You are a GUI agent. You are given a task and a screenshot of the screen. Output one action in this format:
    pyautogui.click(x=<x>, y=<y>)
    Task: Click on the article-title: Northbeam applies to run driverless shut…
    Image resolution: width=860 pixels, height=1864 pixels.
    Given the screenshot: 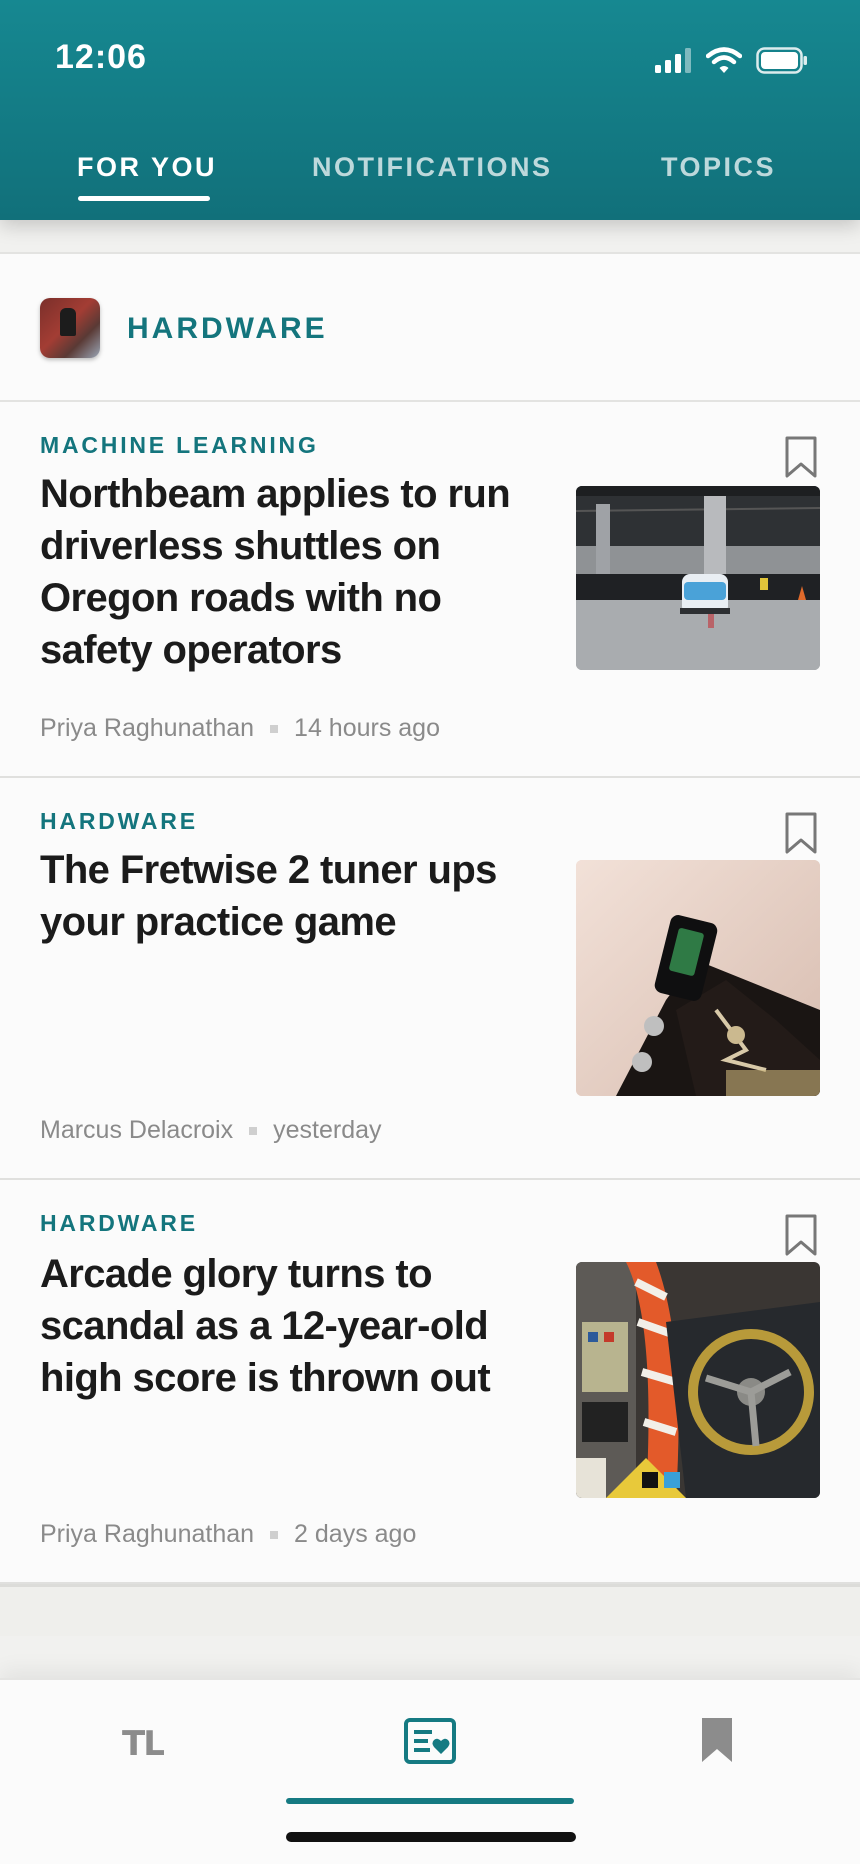 What is the action you would take?
    pyautogui.click(x=295, y=572)
    